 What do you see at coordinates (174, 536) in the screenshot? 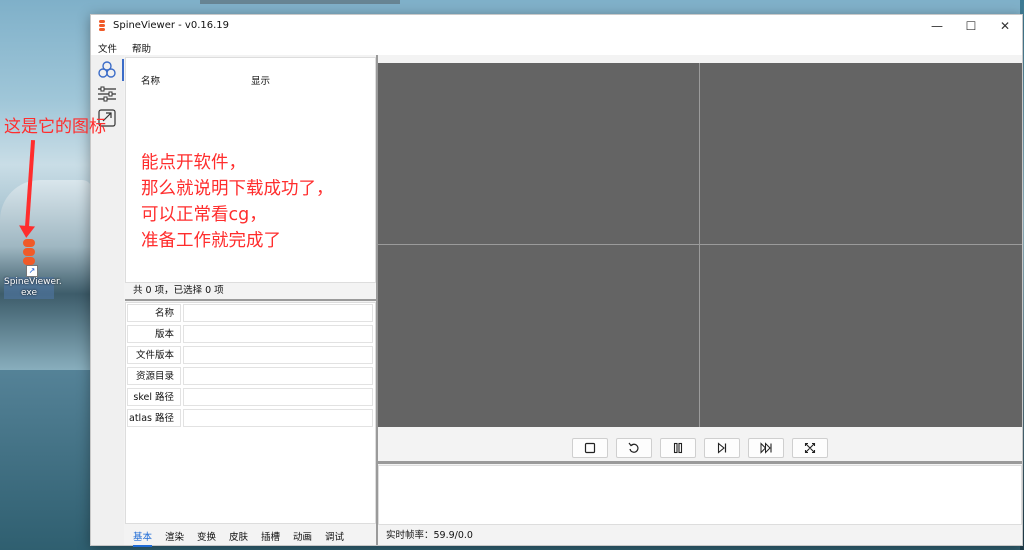
I see `tab-render: 渲染` at bounding box center [174, 536].